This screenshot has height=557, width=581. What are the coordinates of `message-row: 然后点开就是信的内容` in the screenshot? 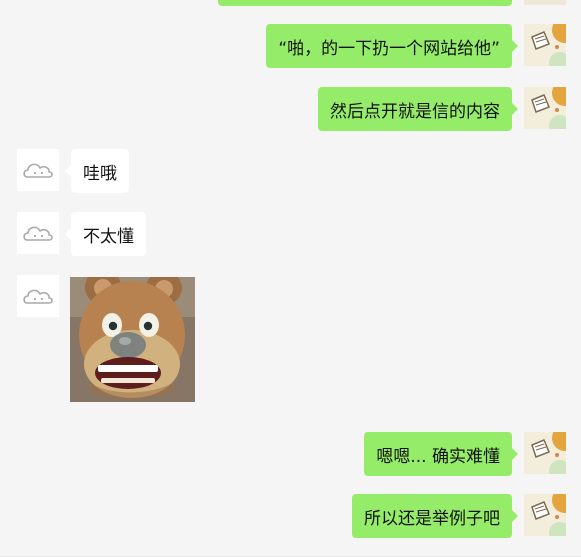 It's located at (290, 110).